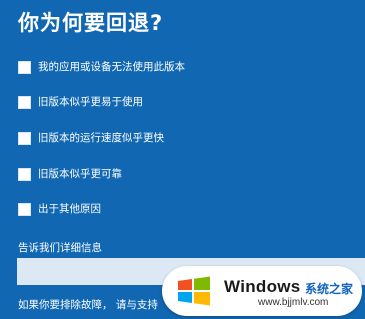 This screenshot has width=365, height=319. What do you see at coordinates (194, 291) in the screenshot?
I see `windows-logo-icon` at bounding box center [194, 291].